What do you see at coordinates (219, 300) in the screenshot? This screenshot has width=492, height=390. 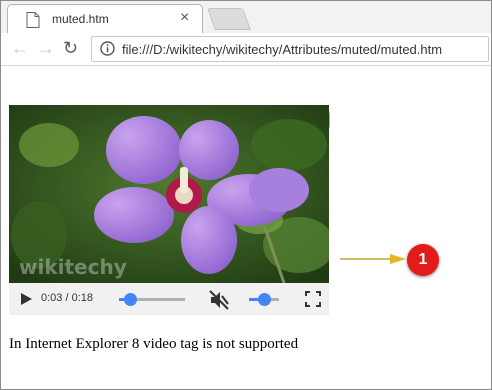 I see `muted-speaker-icon` at bounding box center [219, 300].